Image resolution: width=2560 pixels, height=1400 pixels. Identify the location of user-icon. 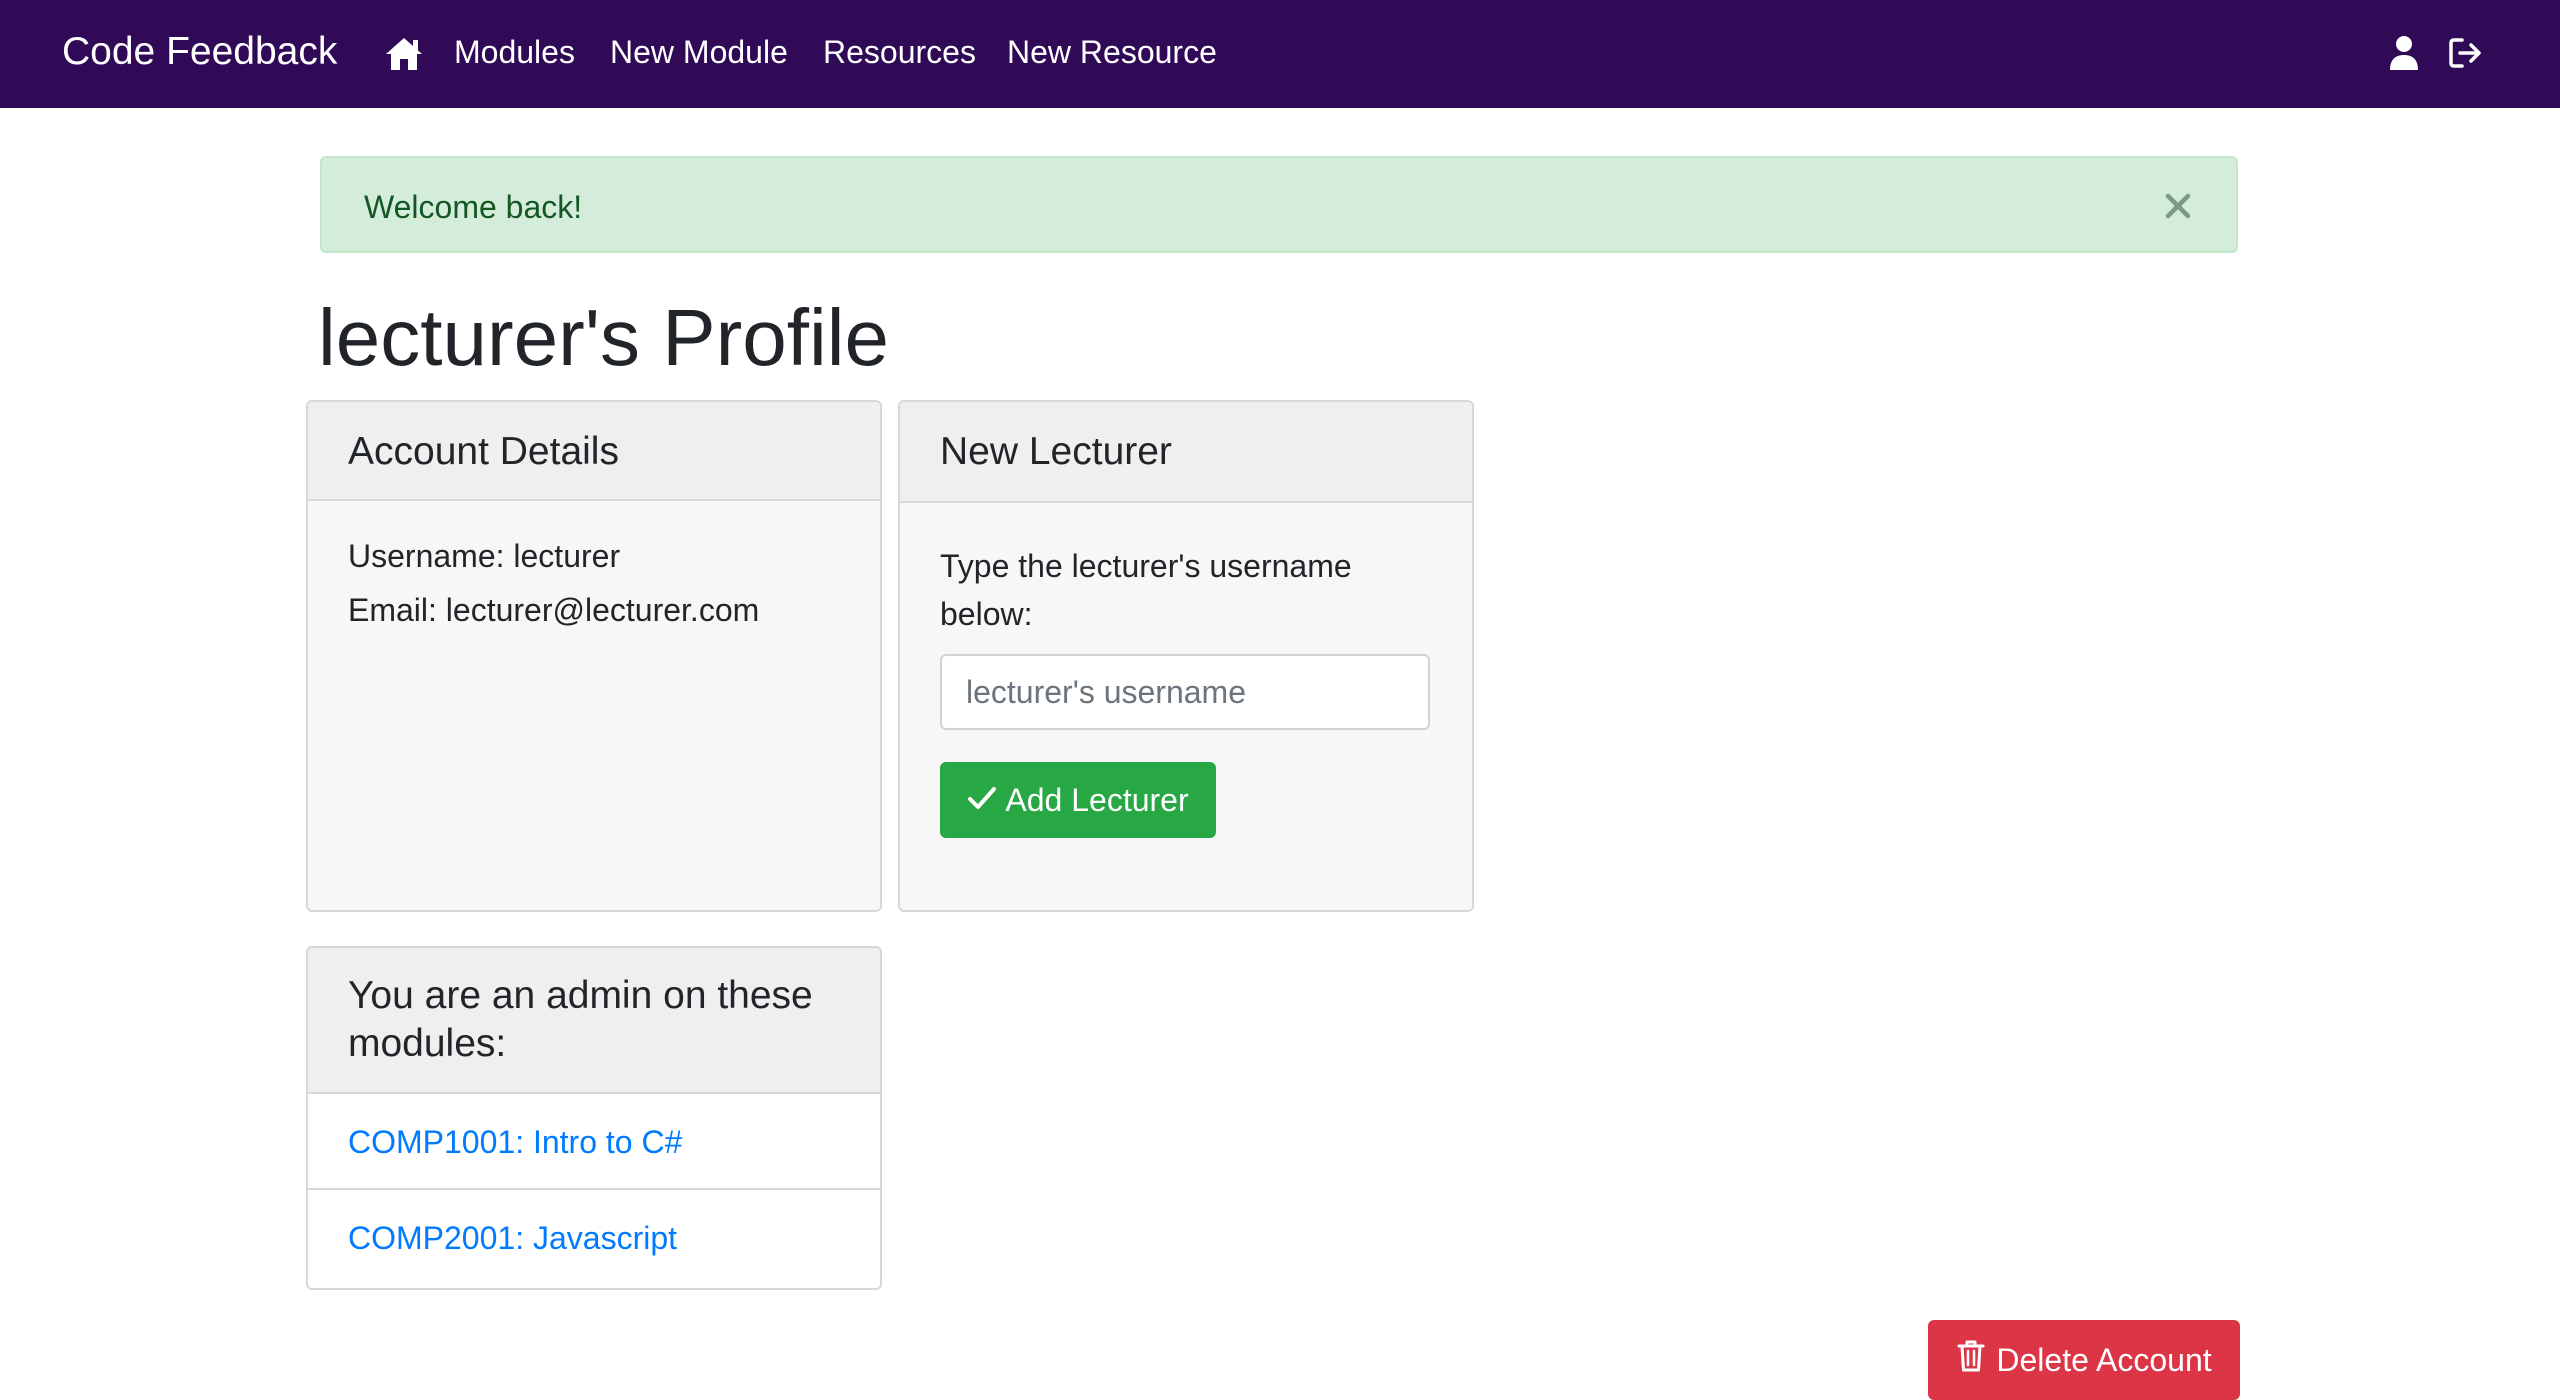
(2404, 53).